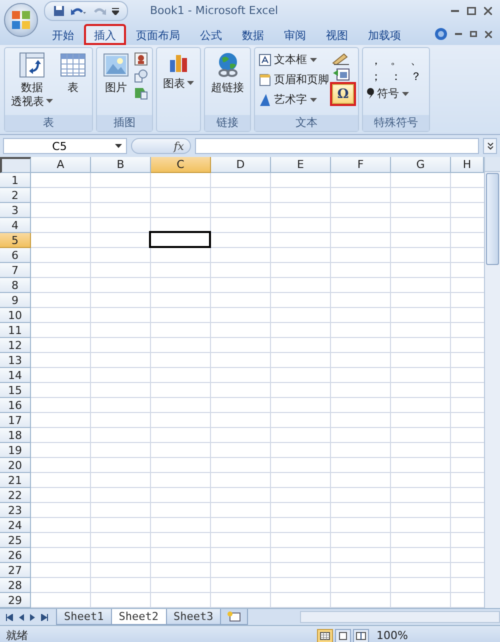  Describe the element at coordinates (467, 165) in the screenshot. I see `column-header: H` at that location.